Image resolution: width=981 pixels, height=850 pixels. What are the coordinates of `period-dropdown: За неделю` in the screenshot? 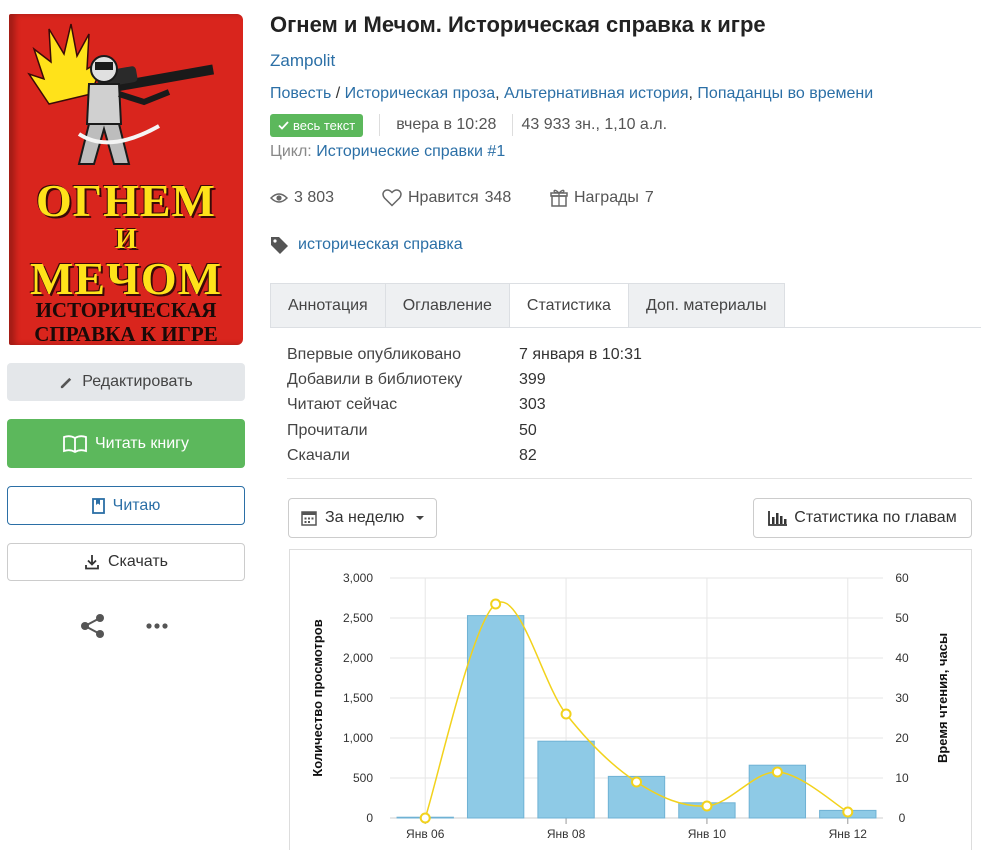 It's located at (362, 518).